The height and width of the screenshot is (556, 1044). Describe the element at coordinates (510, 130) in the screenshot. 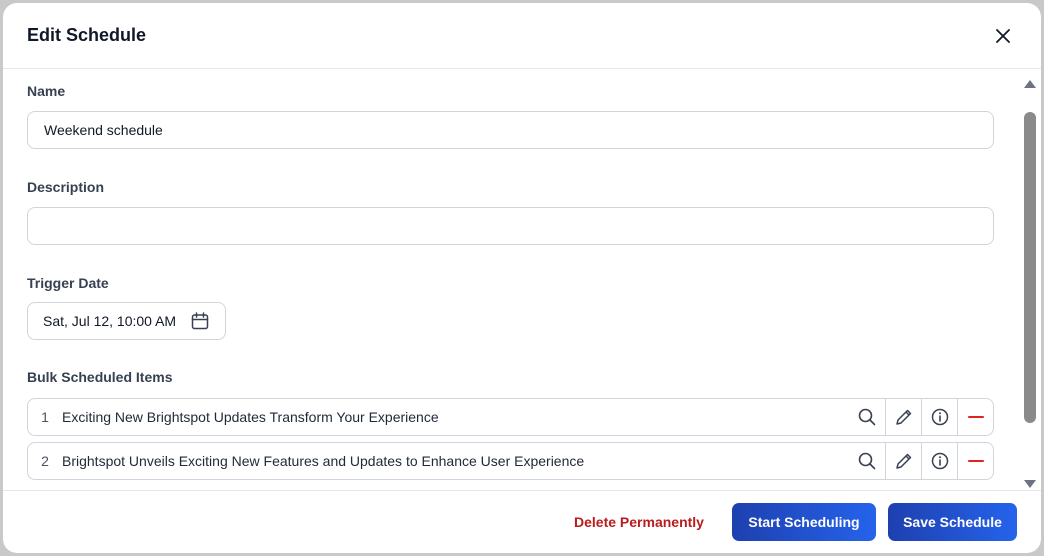

I see `name-input` at that location.